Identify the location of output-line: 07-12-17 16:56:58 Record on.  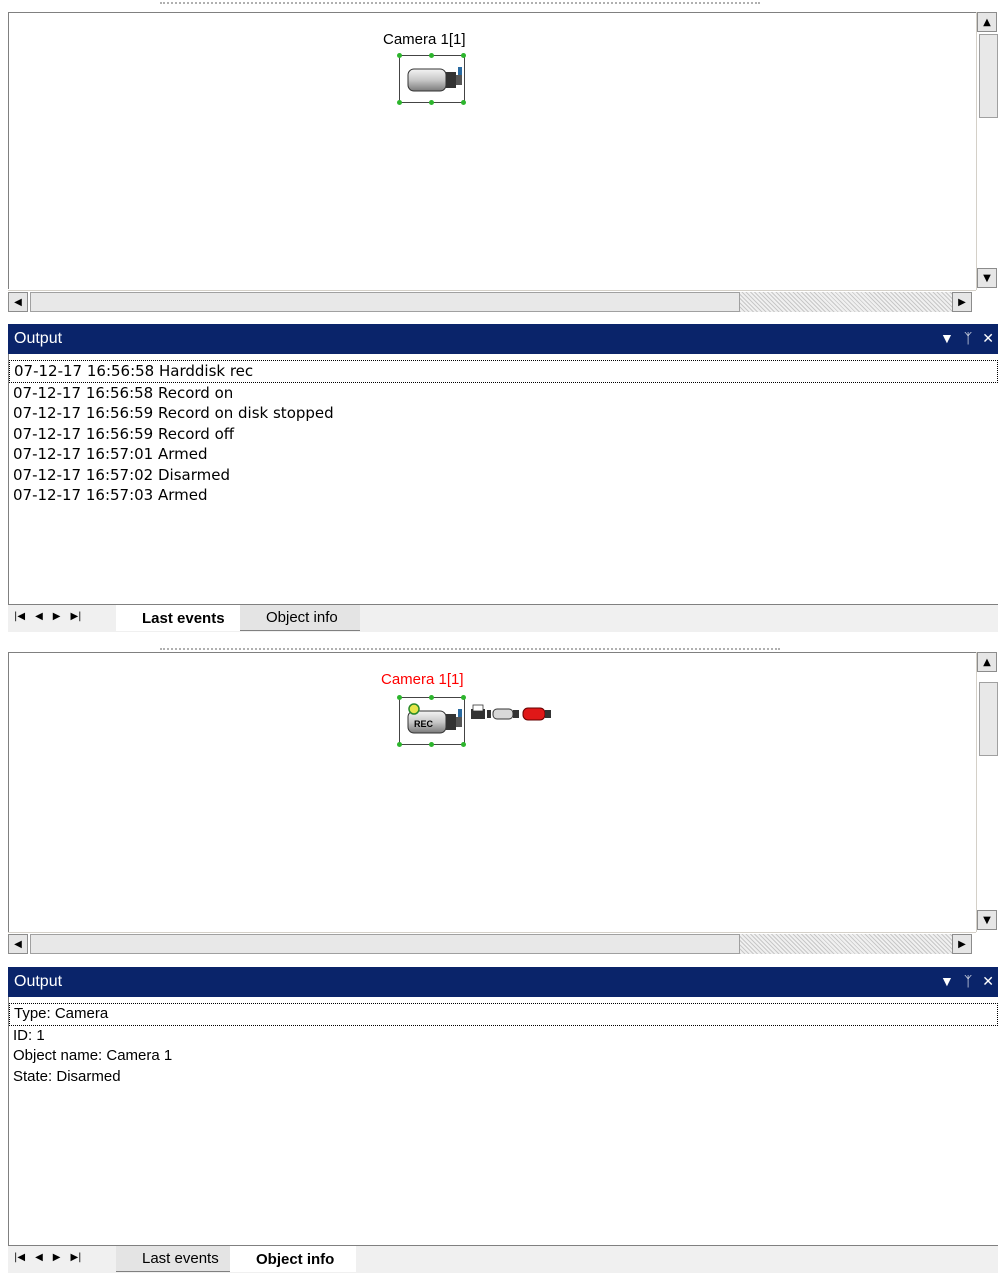
(123, 392).